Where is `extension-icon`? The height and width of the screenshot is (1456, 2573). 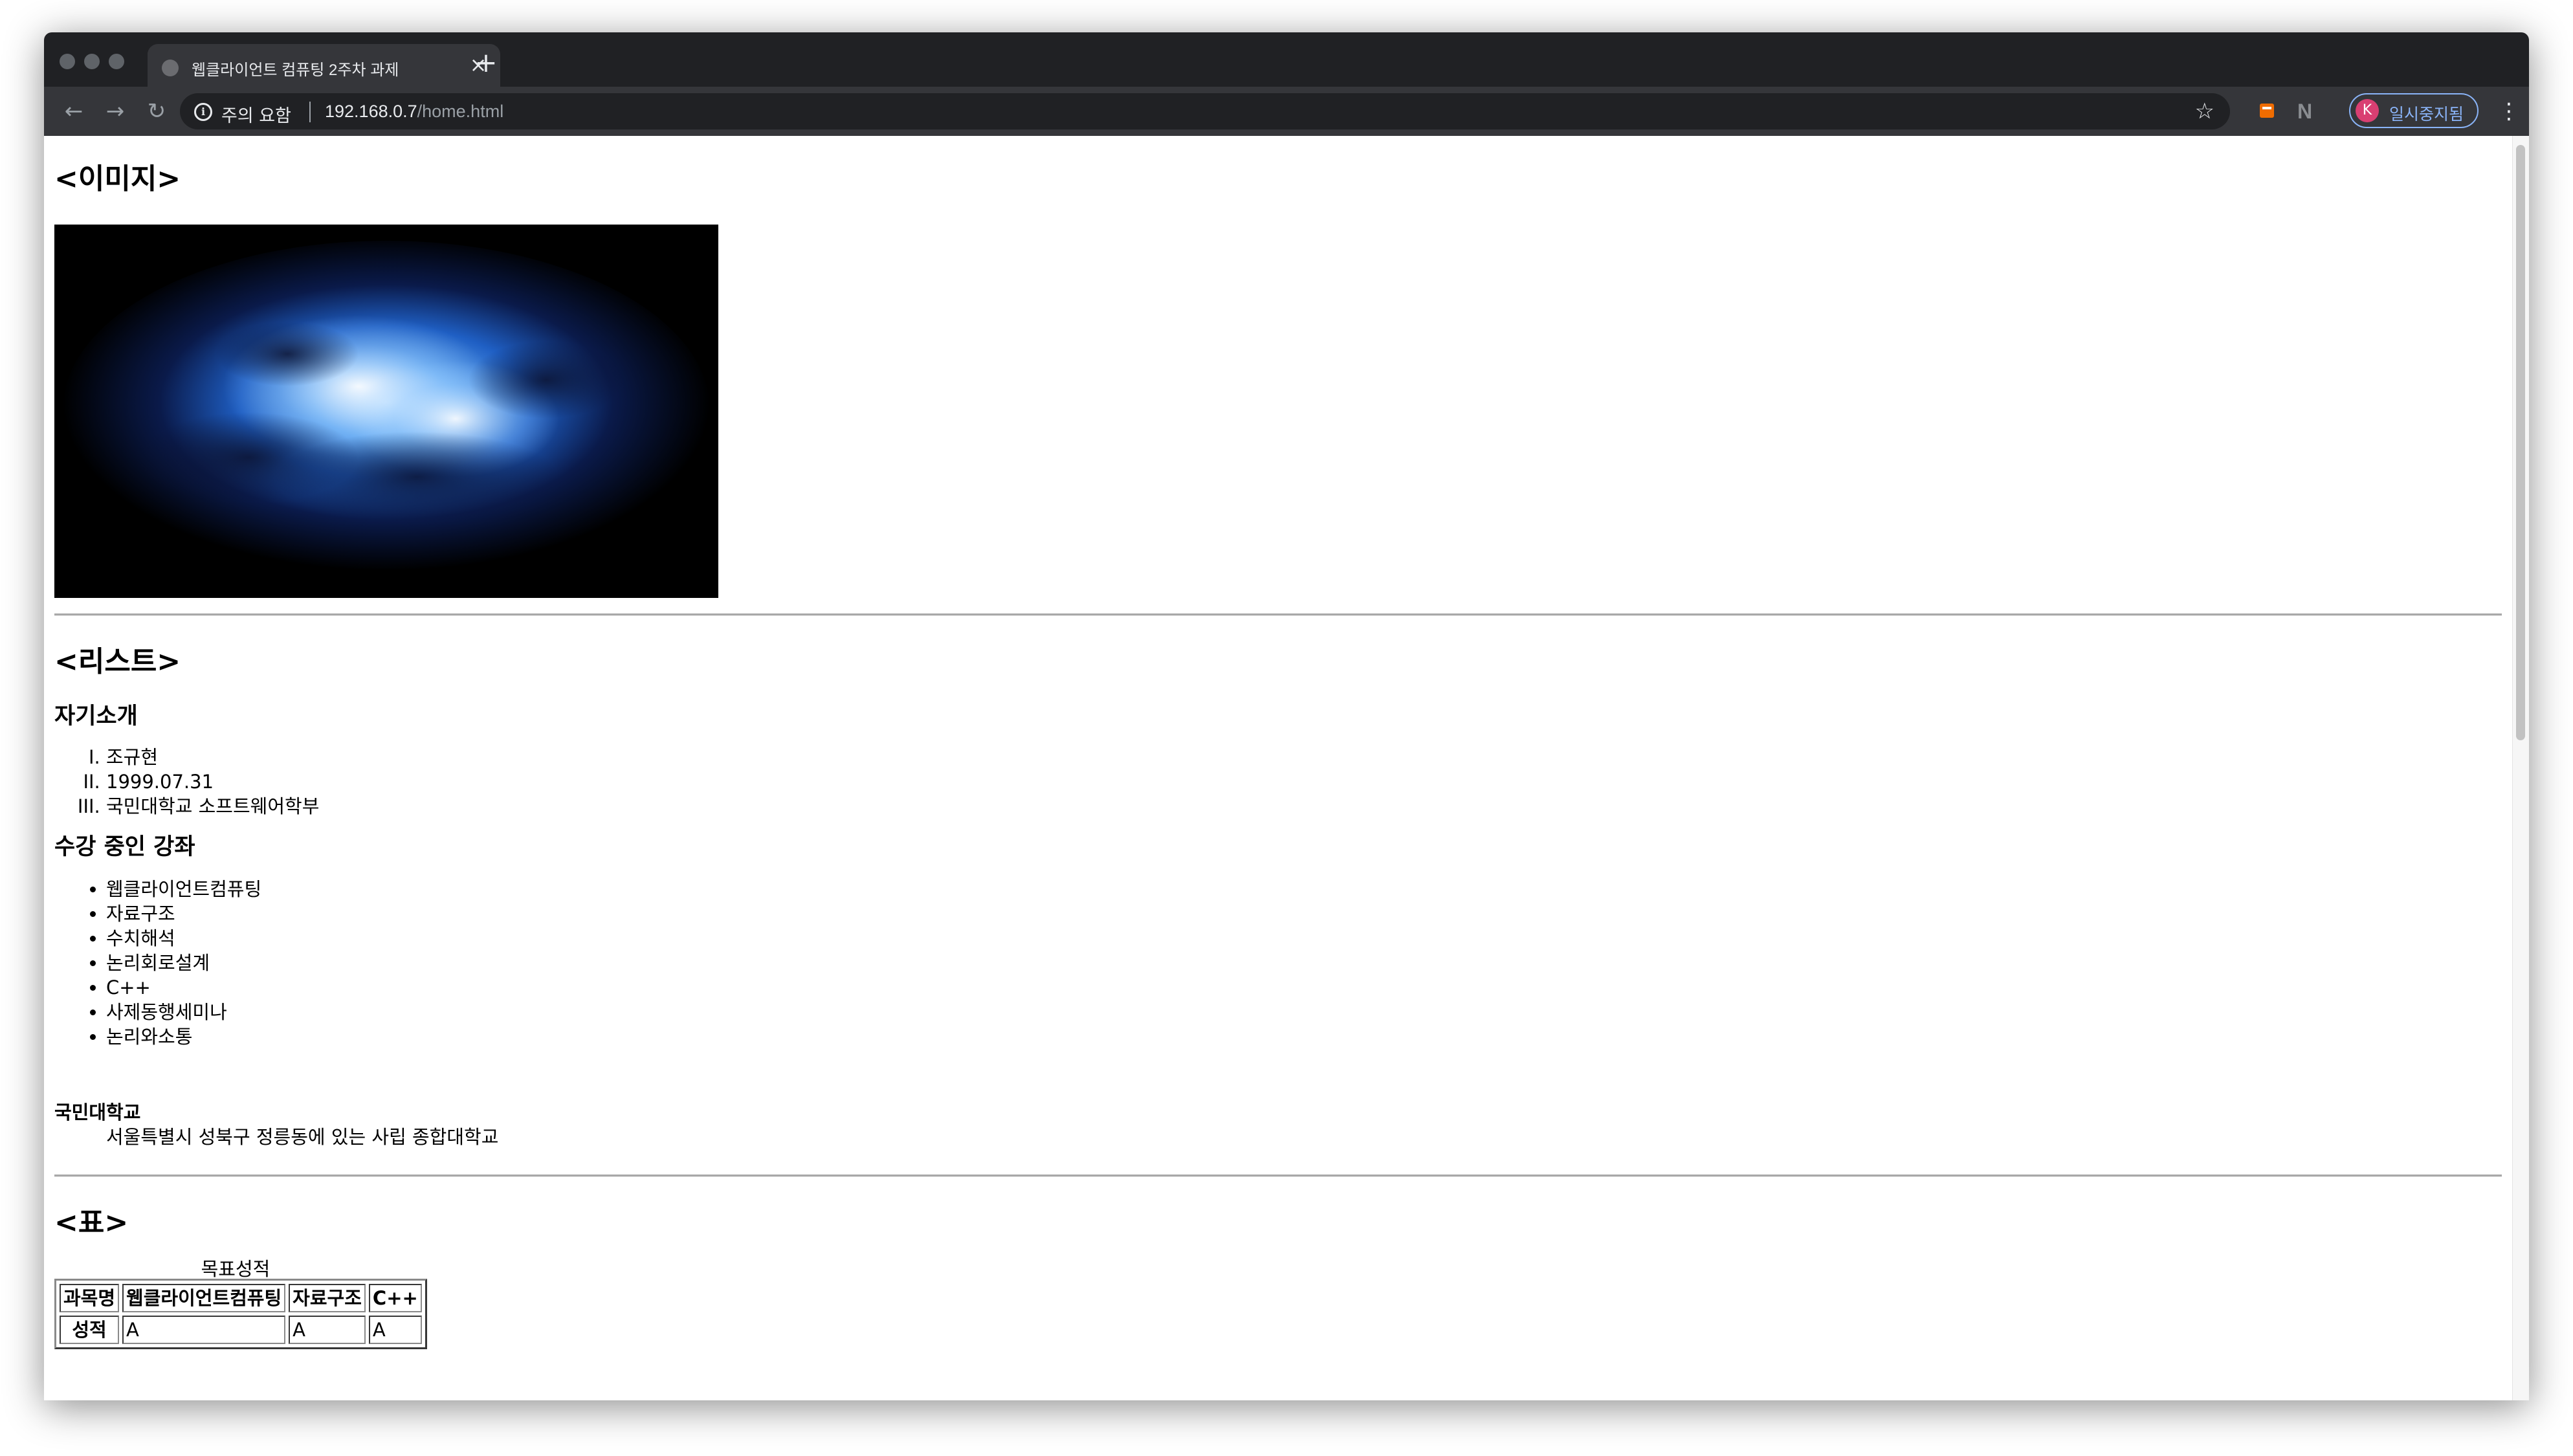 extension-icon is located at coordinates (2267, 111).